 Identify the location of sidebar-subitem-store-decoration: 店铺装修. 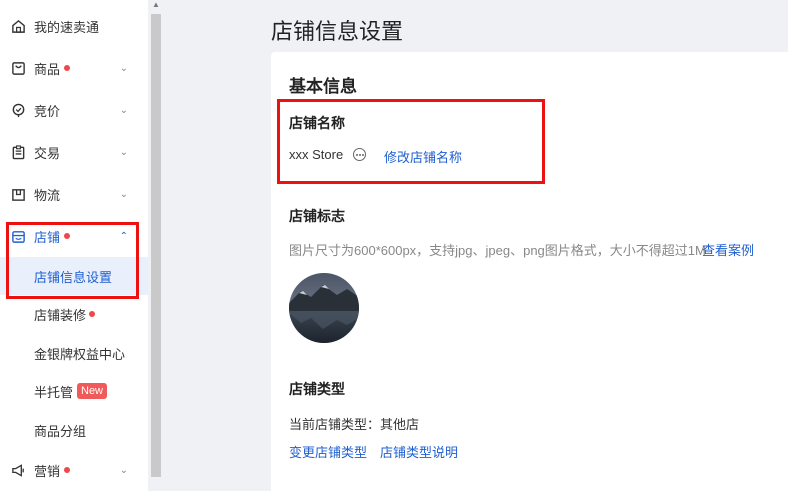
(74, 314).